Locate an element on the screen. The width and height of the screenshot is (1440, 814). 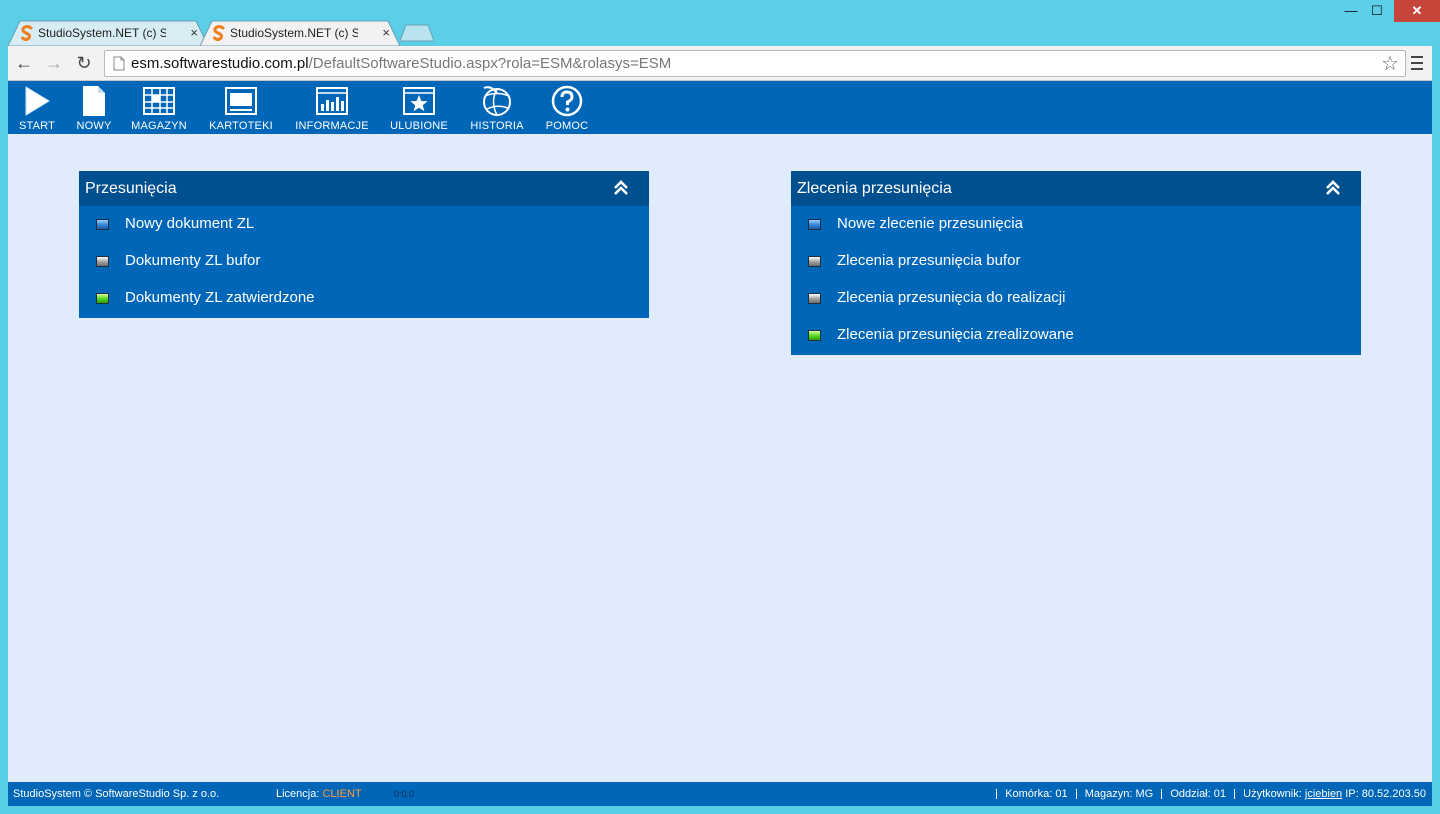
oddzial-label: Oddział: is located at coordinates (1190, 794).